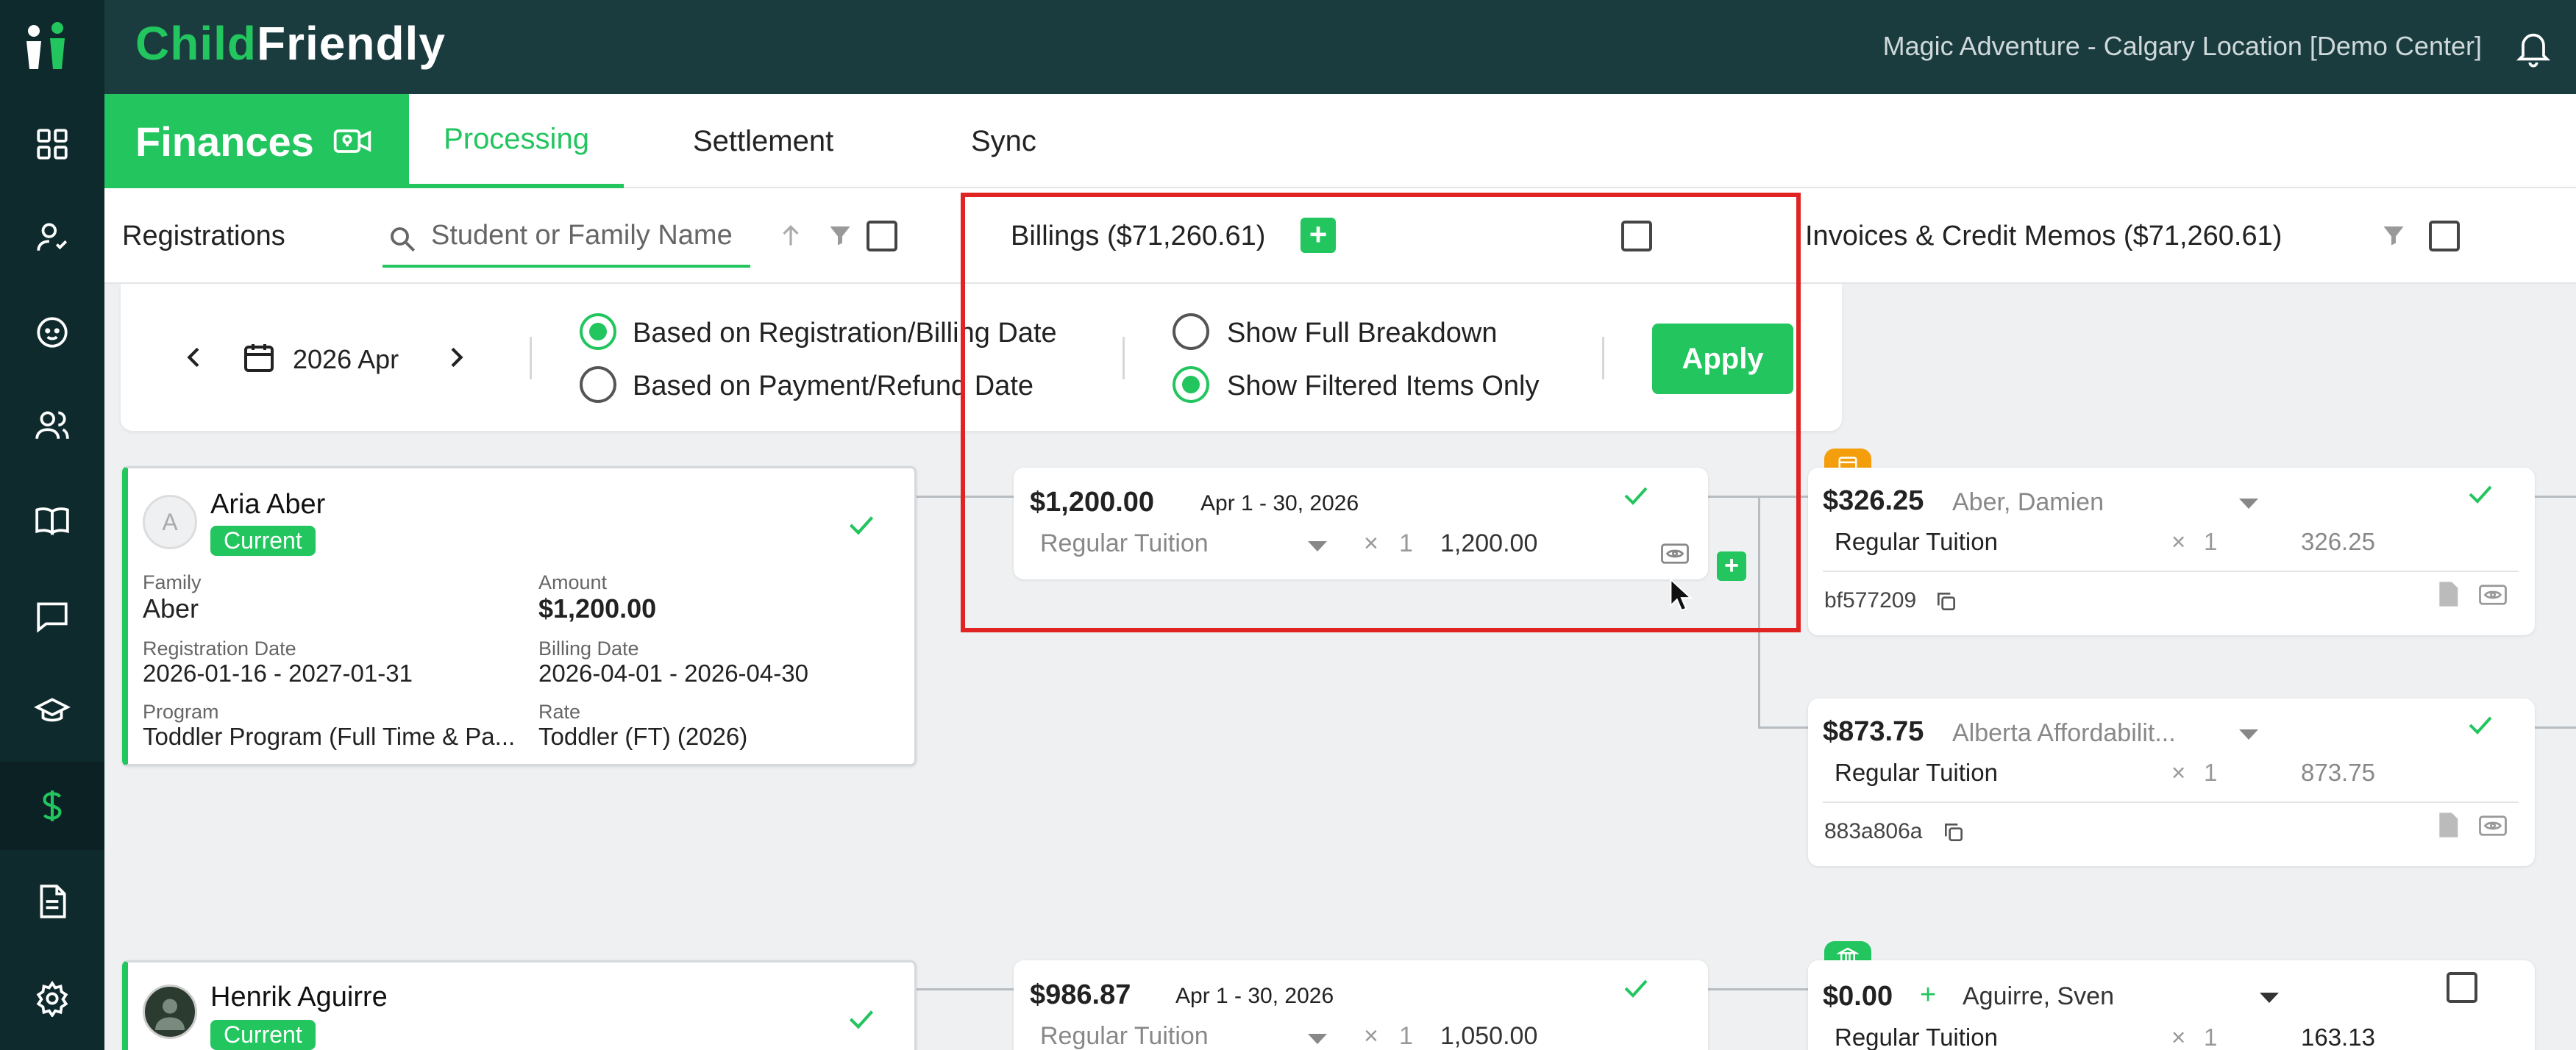  Describe the element at coordinates (1191, 385) in the screenshot. I see `radio-show-filtered-items-only` at that location.